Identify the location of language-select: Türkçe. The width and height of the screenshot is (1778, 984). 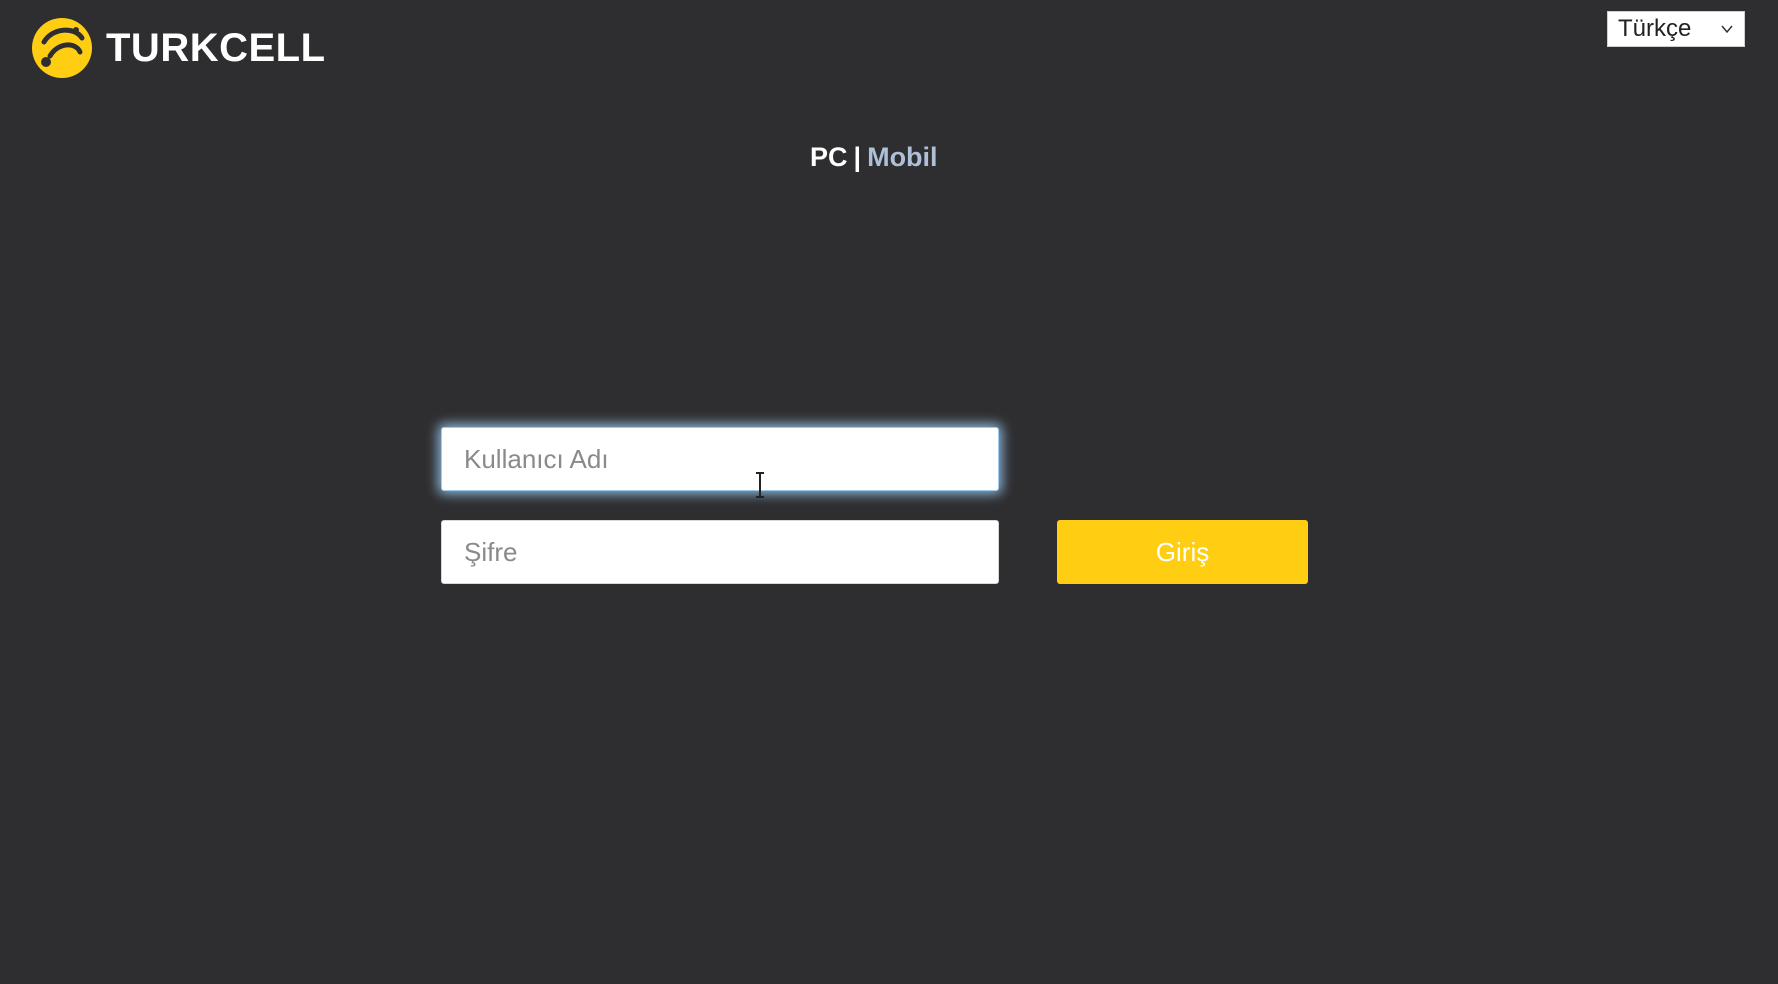
(1676, 29).